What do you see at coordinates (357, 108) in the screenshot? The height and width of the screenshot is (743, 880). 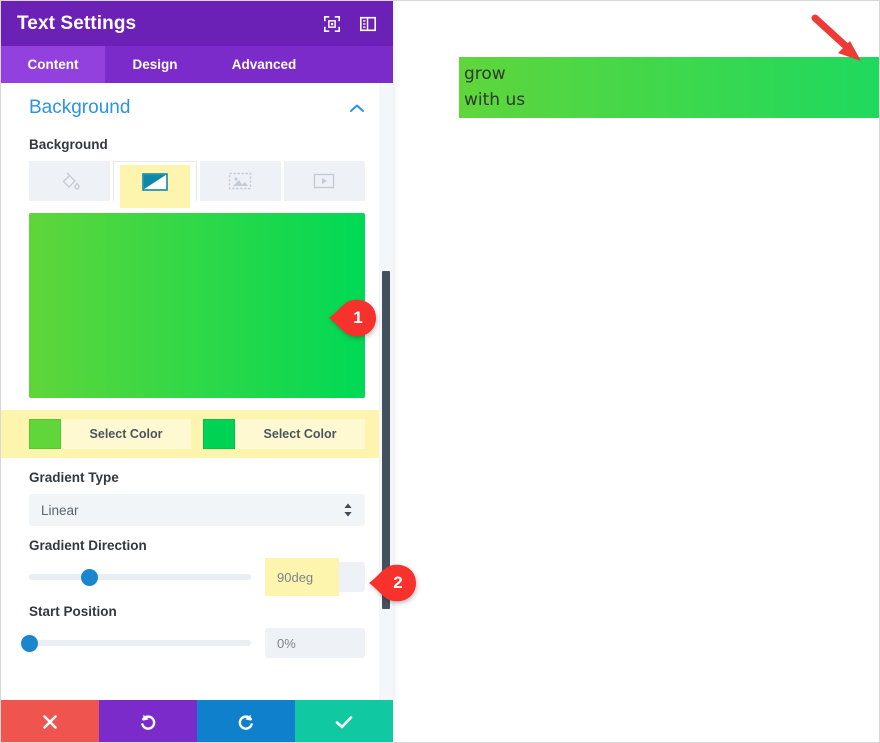 I see `chevron-up-icon` at bounding box center [357, 108].